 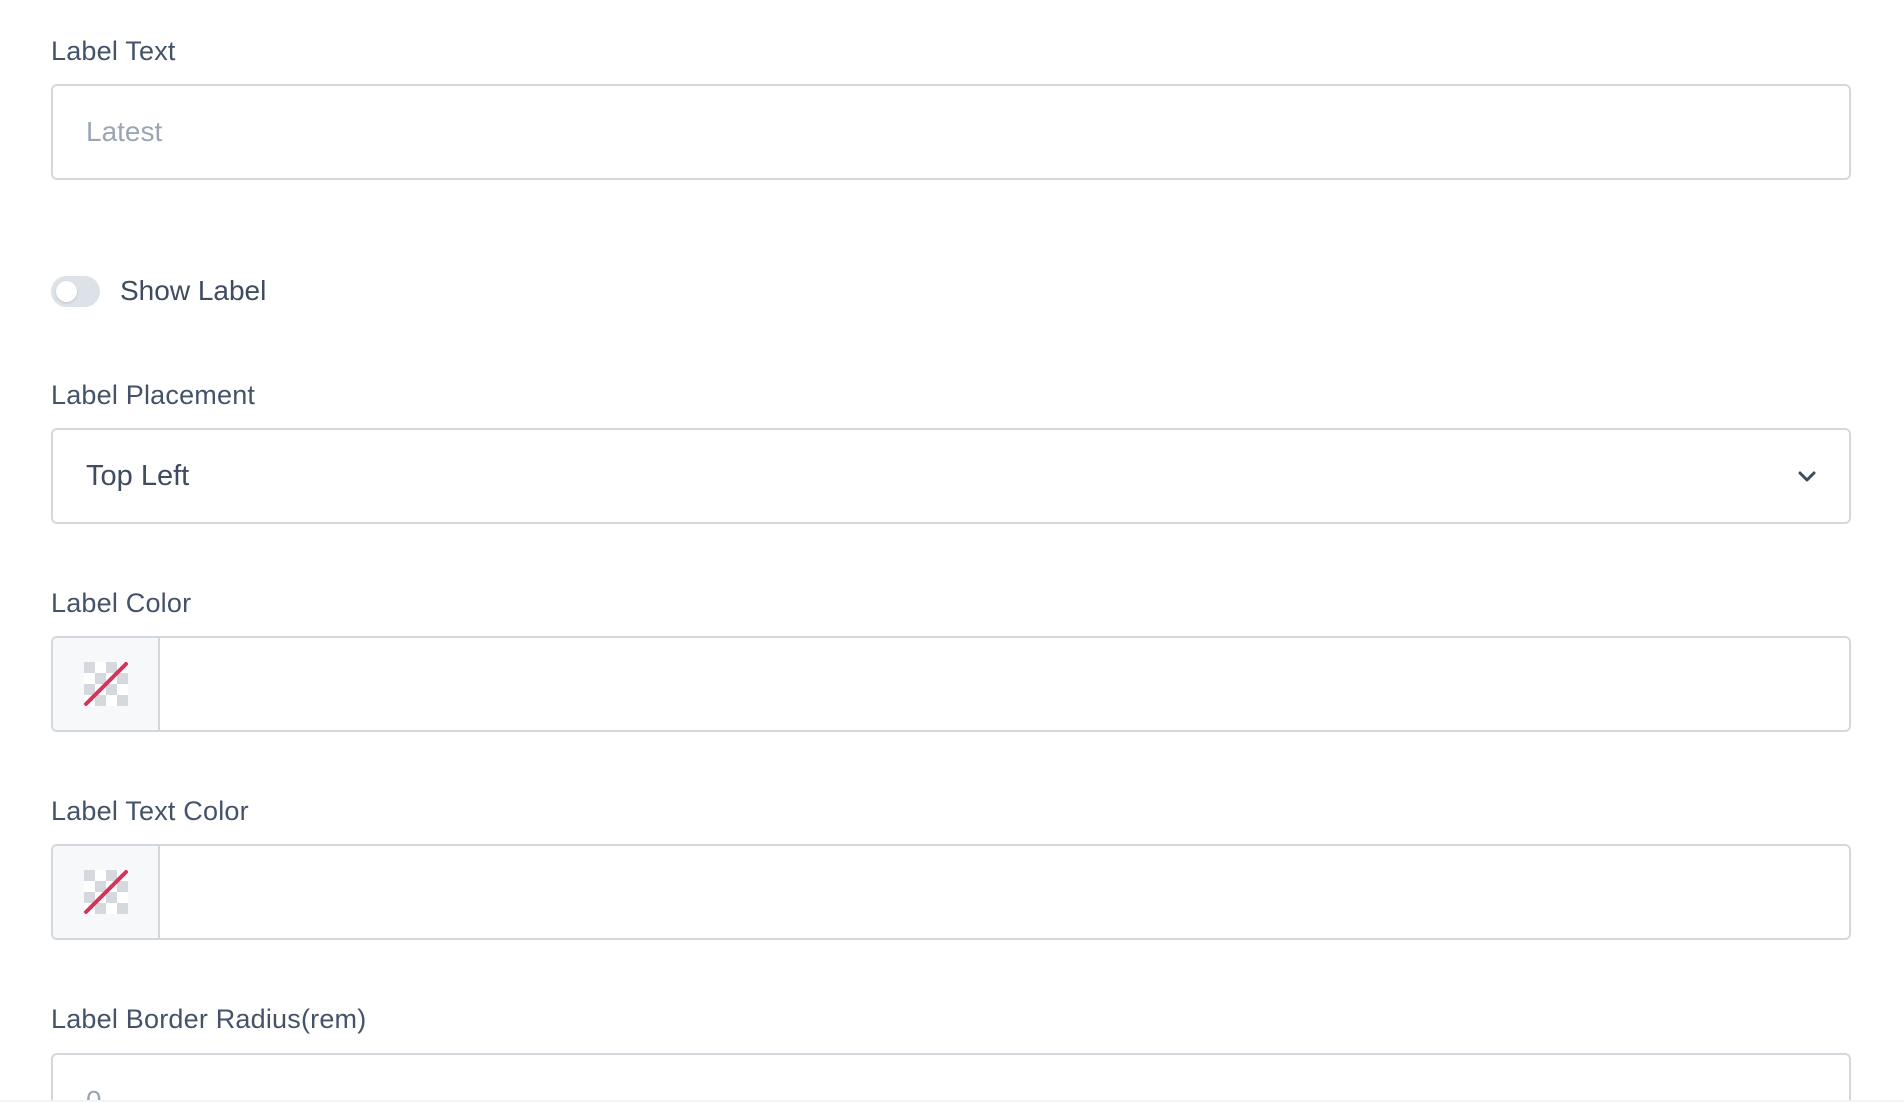 I want to click on chevron-down-icon, so click(x=1807, y=476).